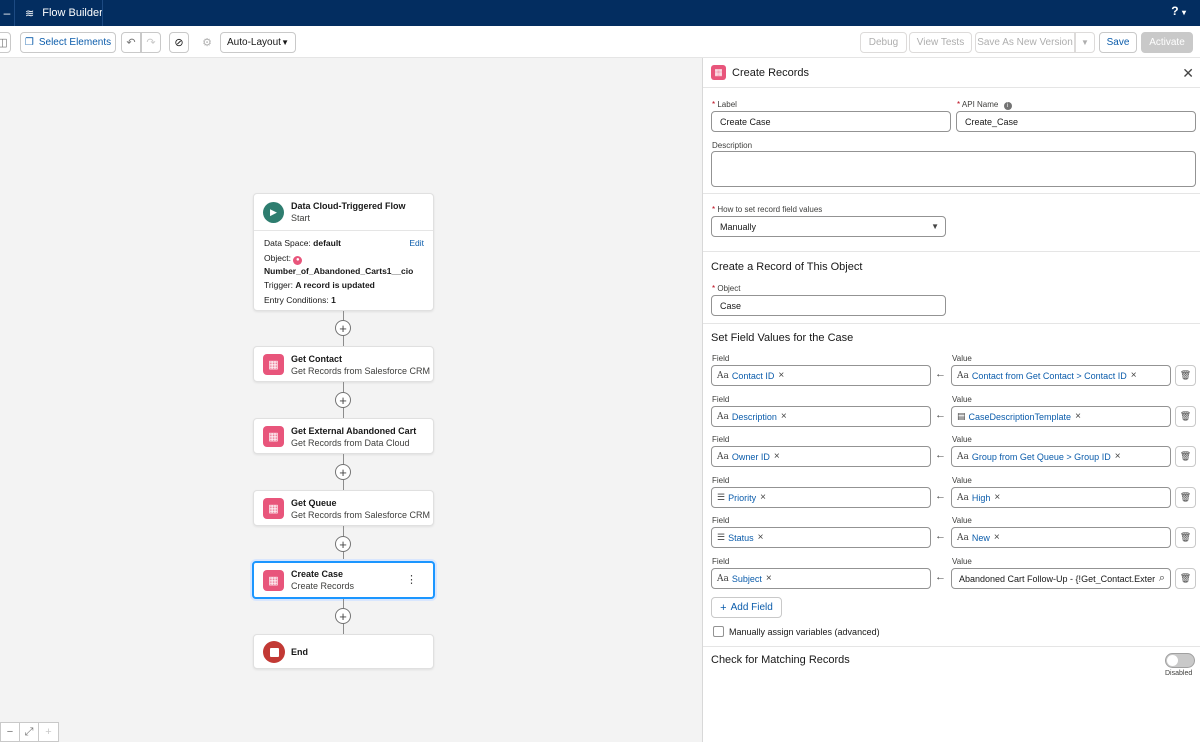 The height and width of the screenshot is (742, 1200). What do you see at coordinates (951, 323) in the screenshot?
I see `section-divider` at bounding box center [951, 323].